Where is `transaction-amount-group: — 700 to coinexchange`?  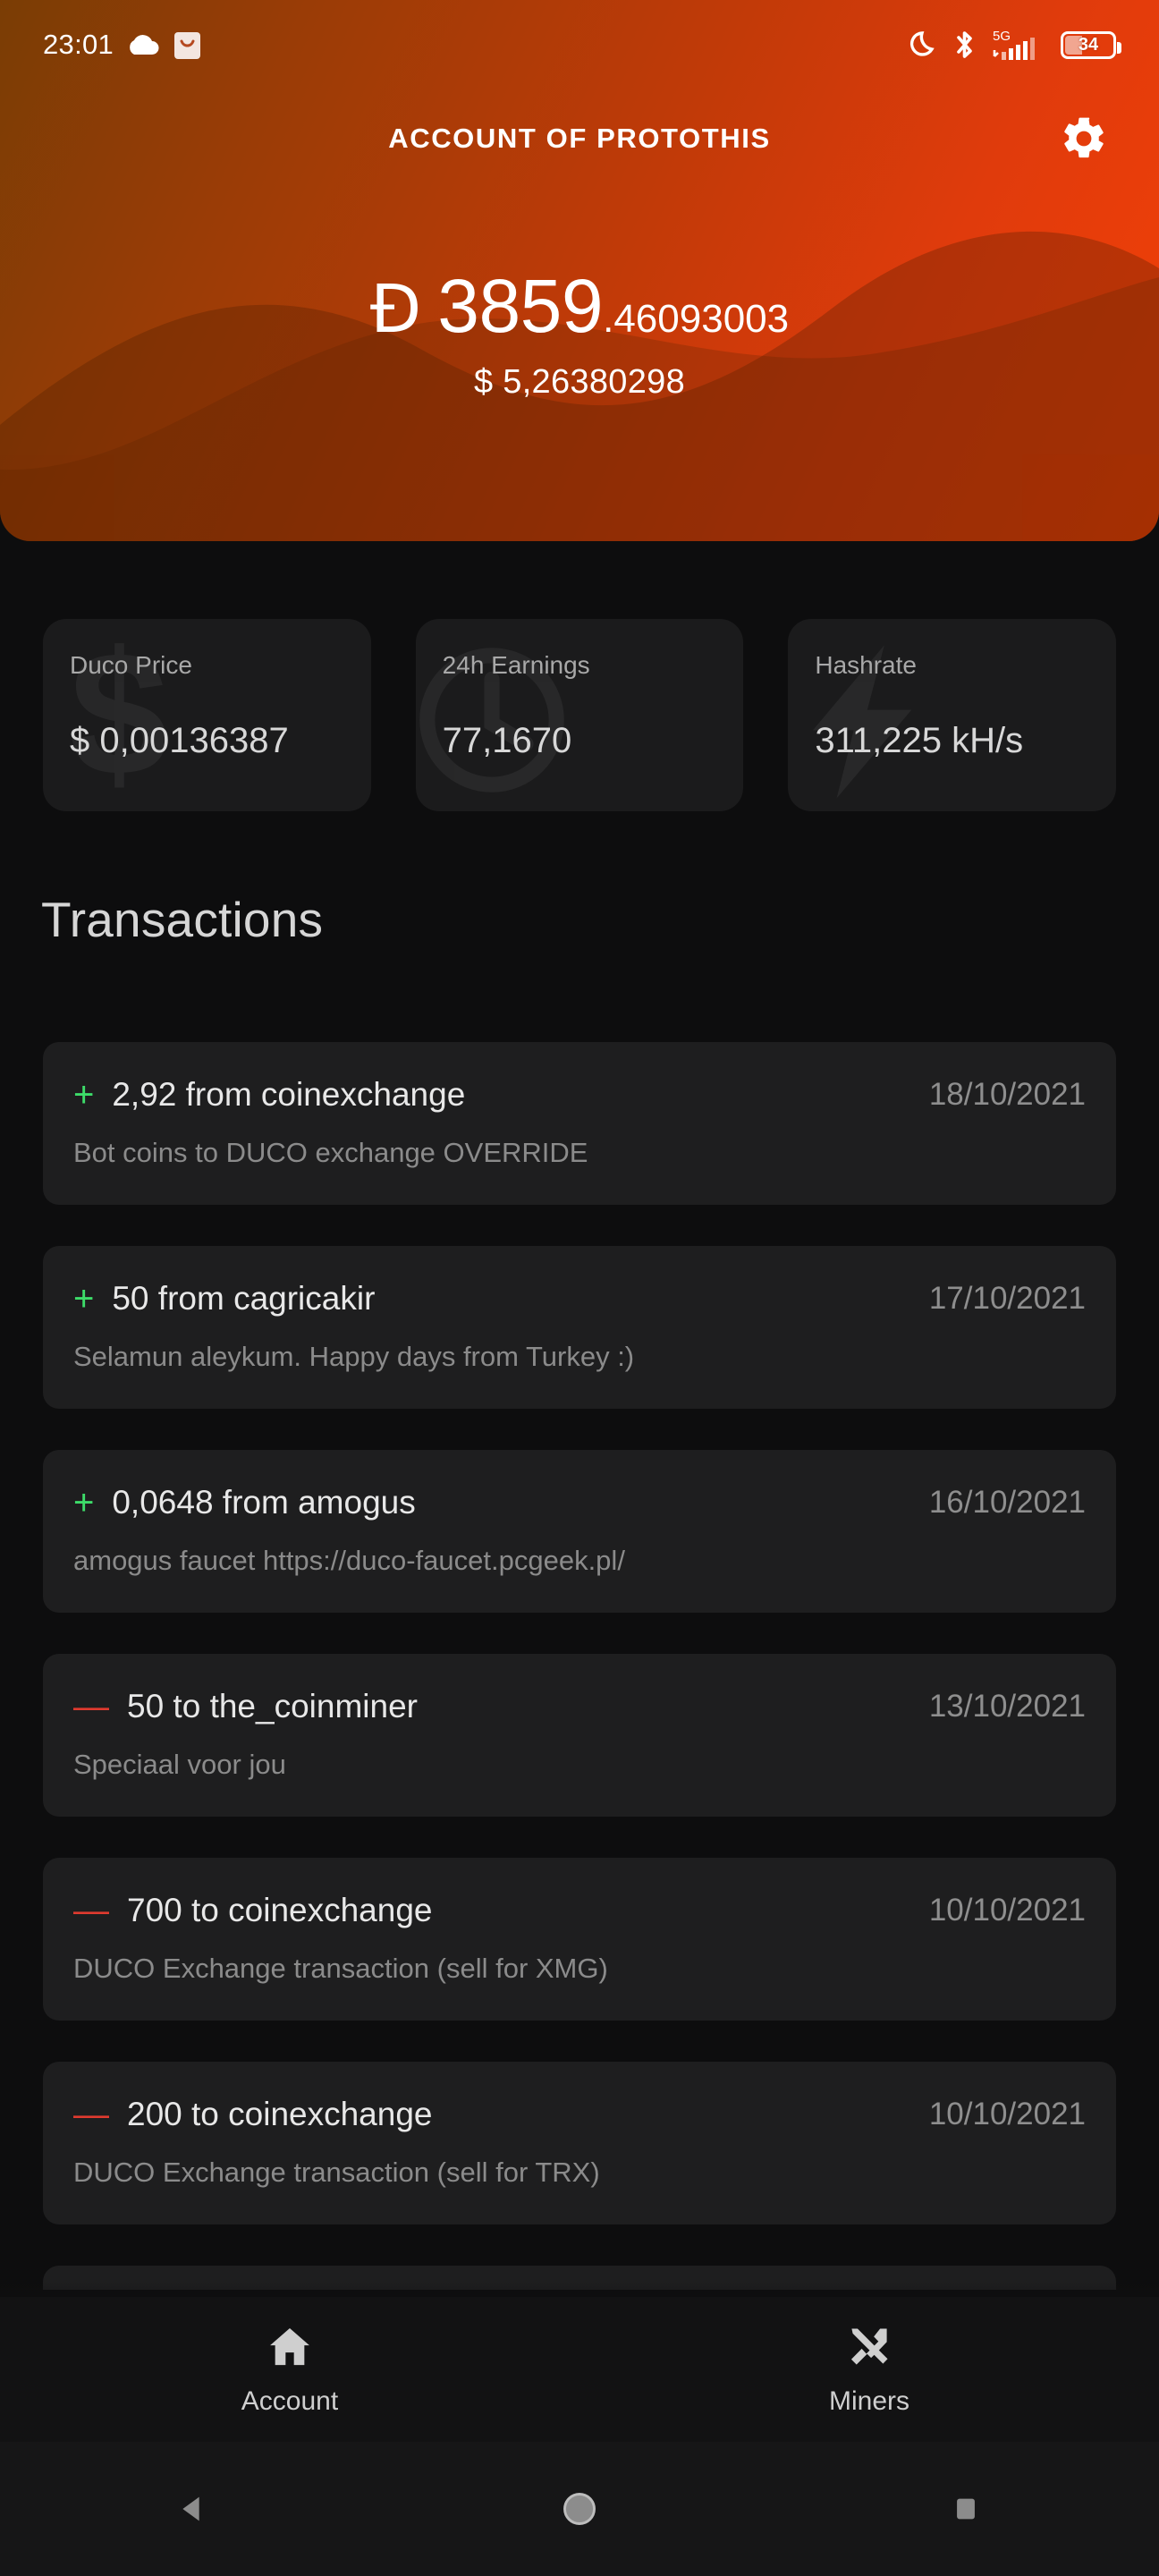
transaction-amount-group: — 700 to coinexchange is located at coordinates (253, 1910).